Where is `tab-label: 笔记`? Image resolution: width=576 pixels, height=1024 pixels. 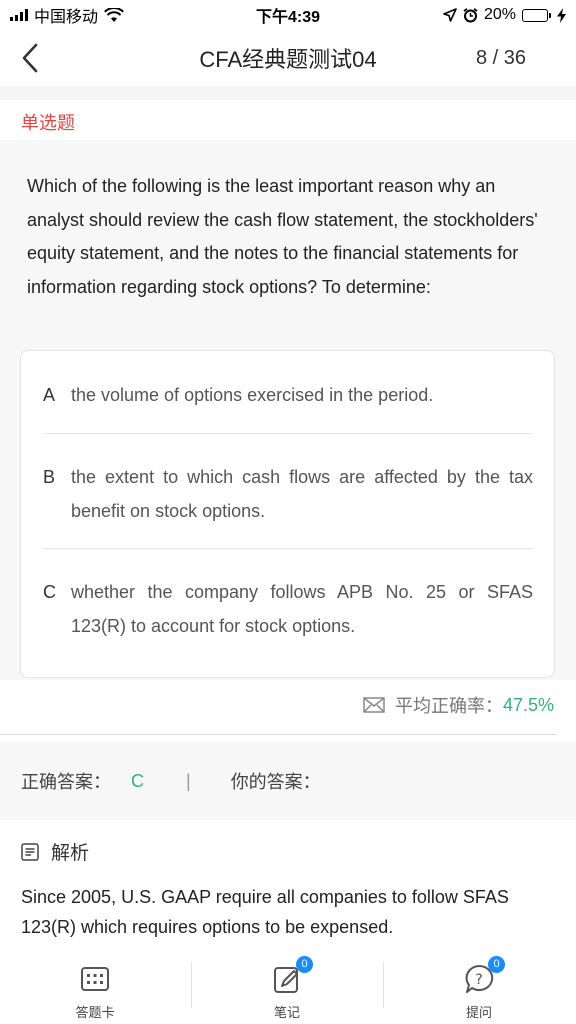 tab-label: 笔记 is located at coordinates (286, 1012).